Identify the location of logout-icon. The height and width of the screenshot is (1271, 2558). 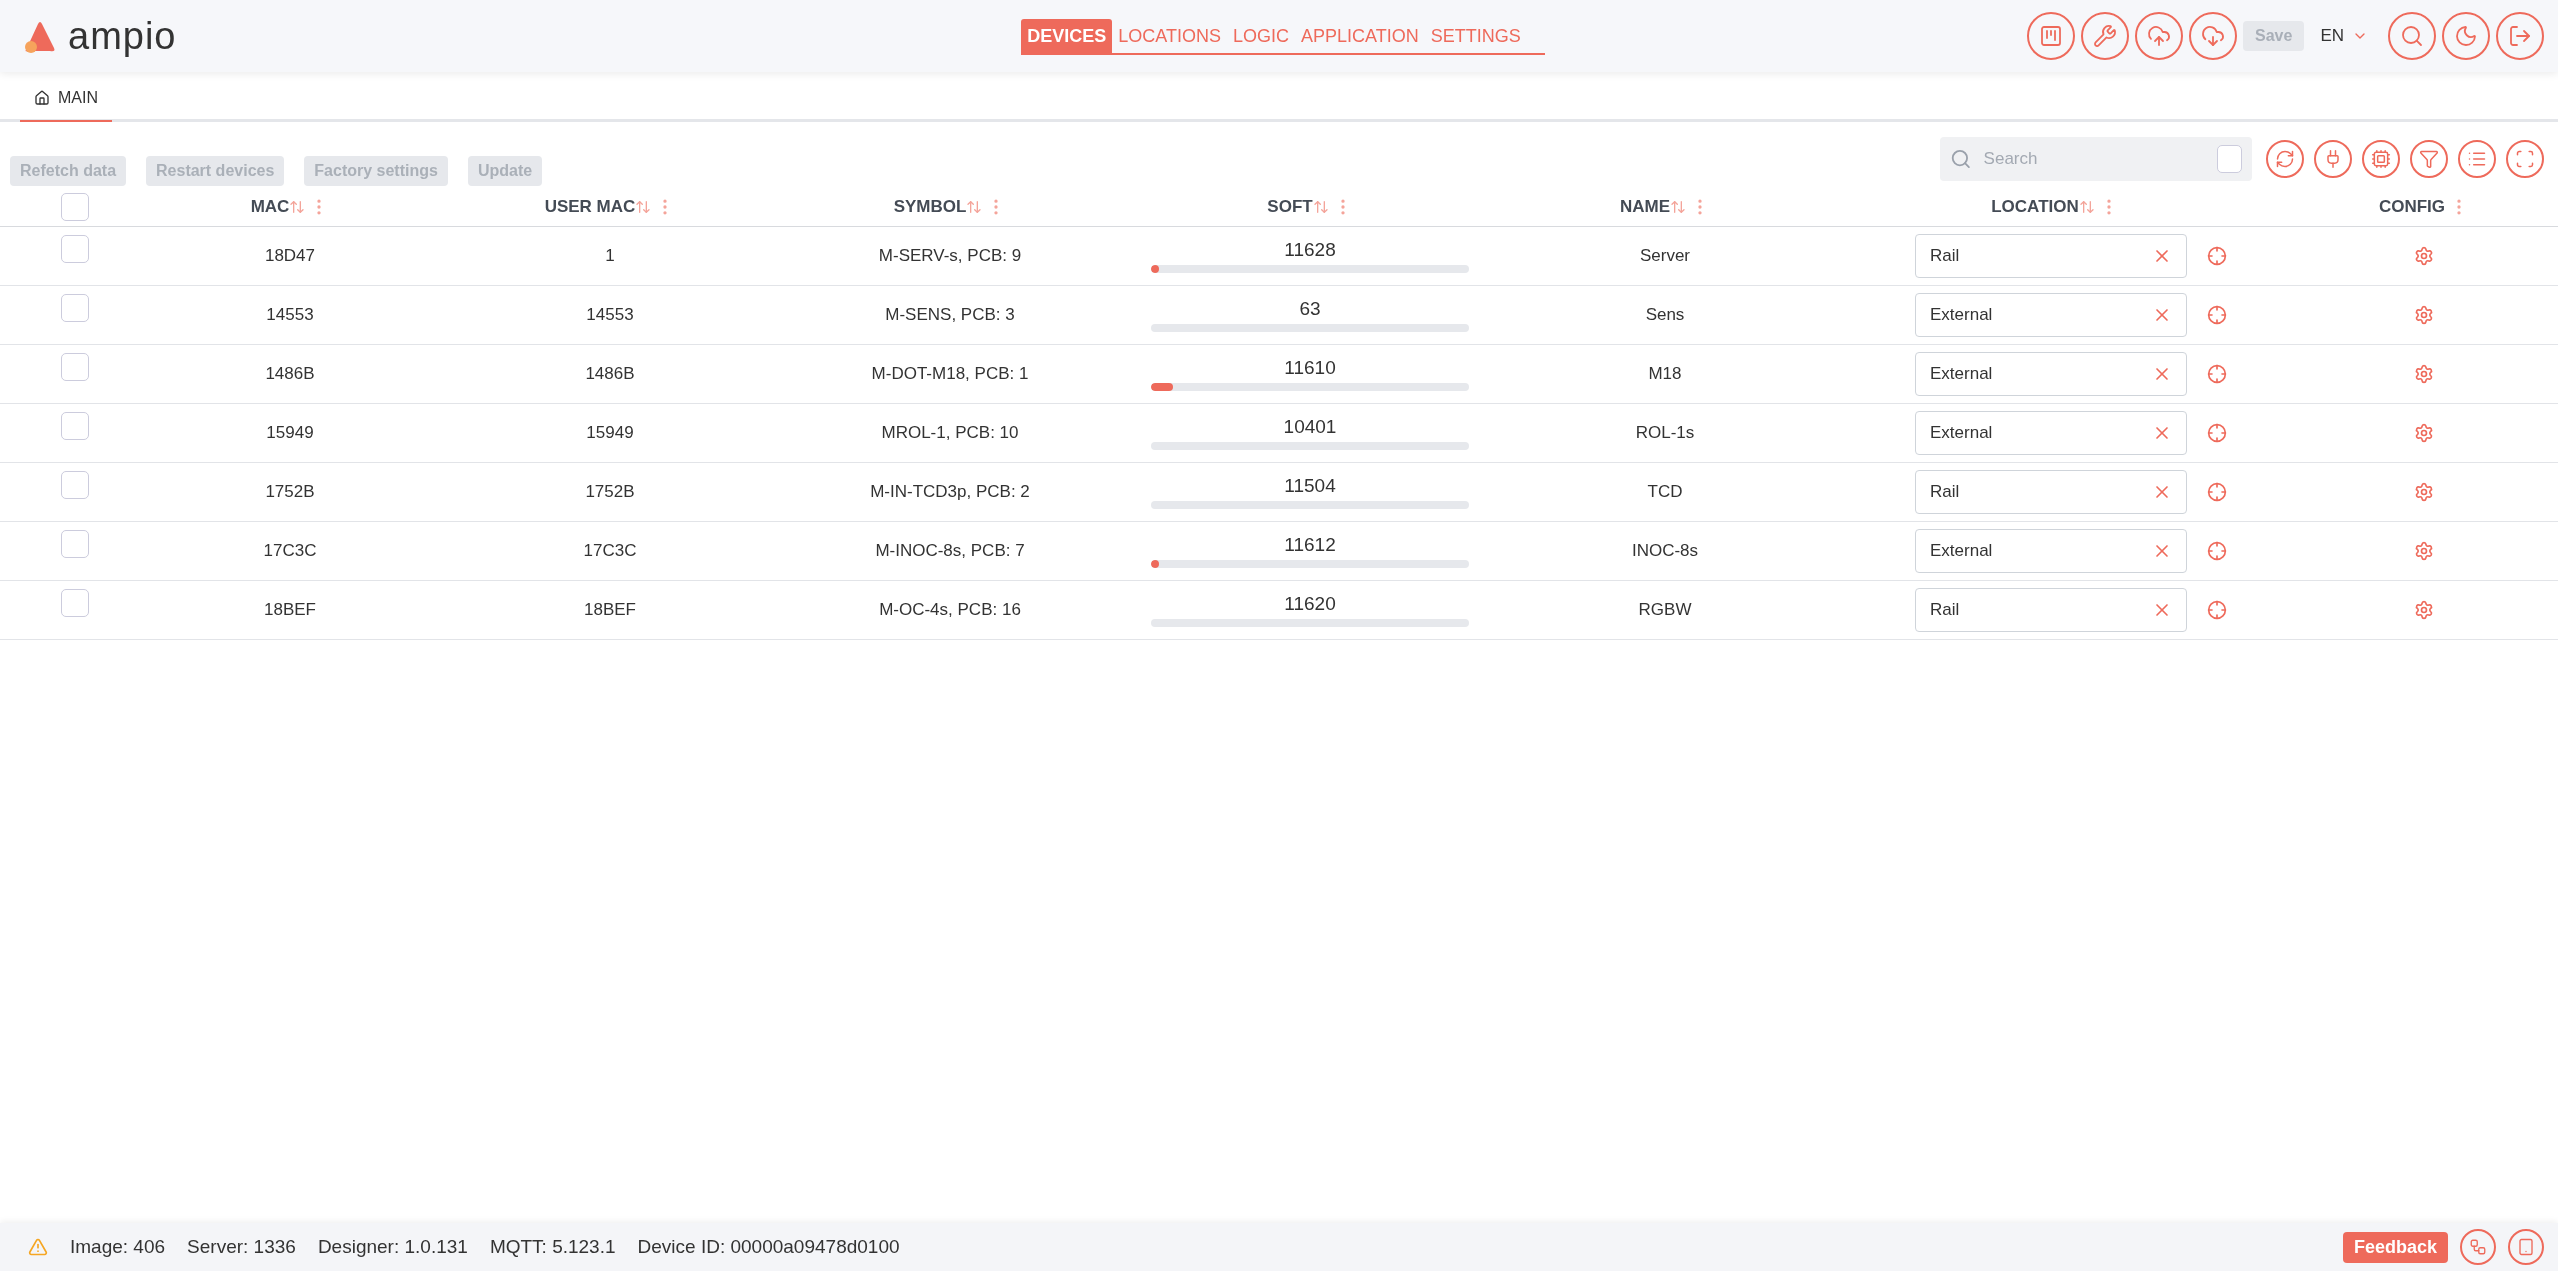
(2520, 36).